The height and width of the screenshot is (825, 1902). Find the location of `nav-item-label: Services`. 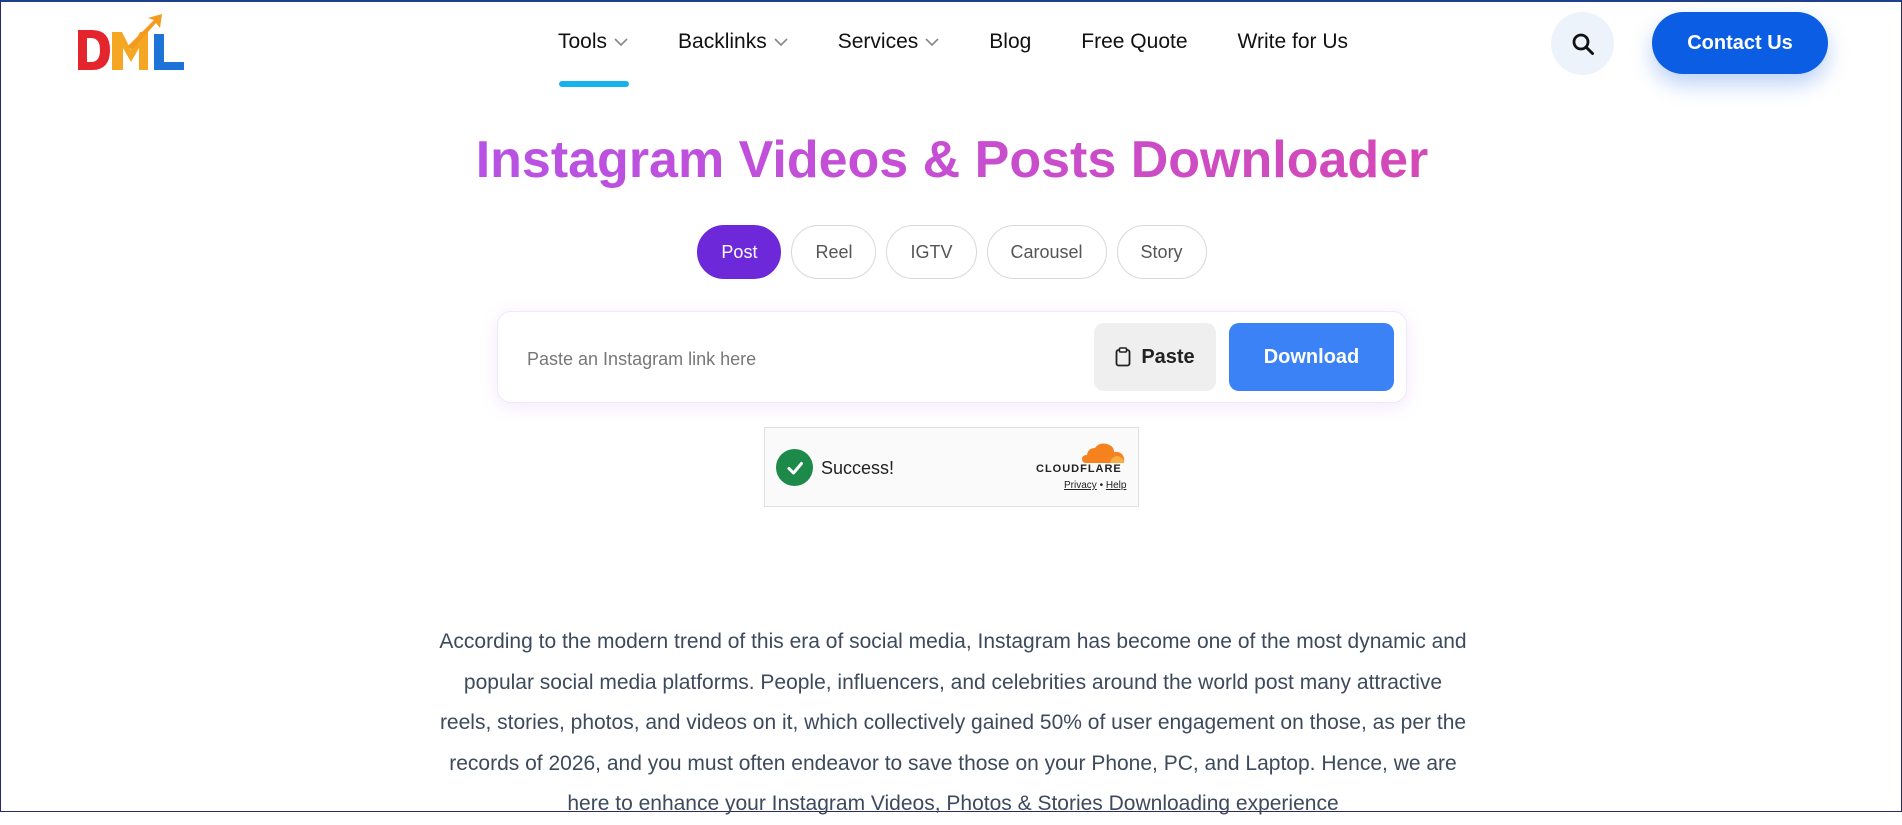

nav-item-label: Services is located at coordinates (878, 41).